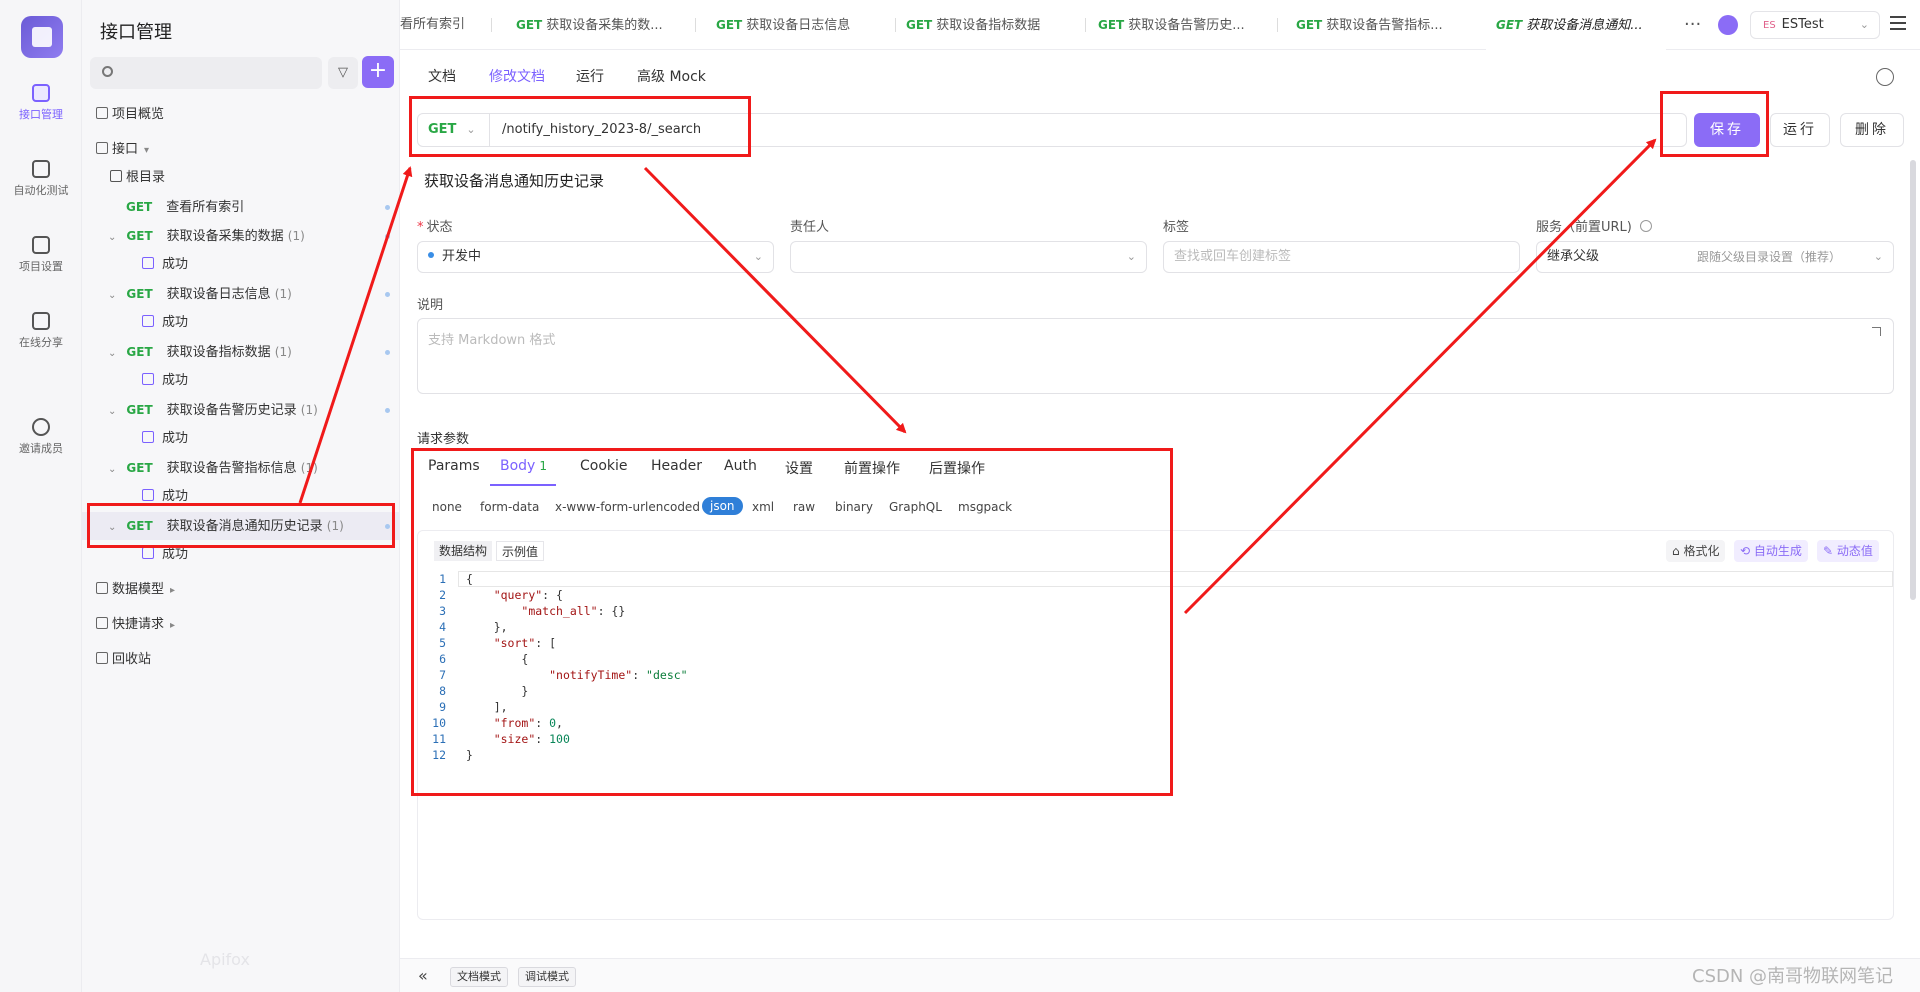 The height and width of the screenshot is (992, 1920). What do you see at coordinates (1233, 256) in the screenshot?
I see `tag-placeholder: 查找或回车创建标签` at bounding box center [1233, 256].